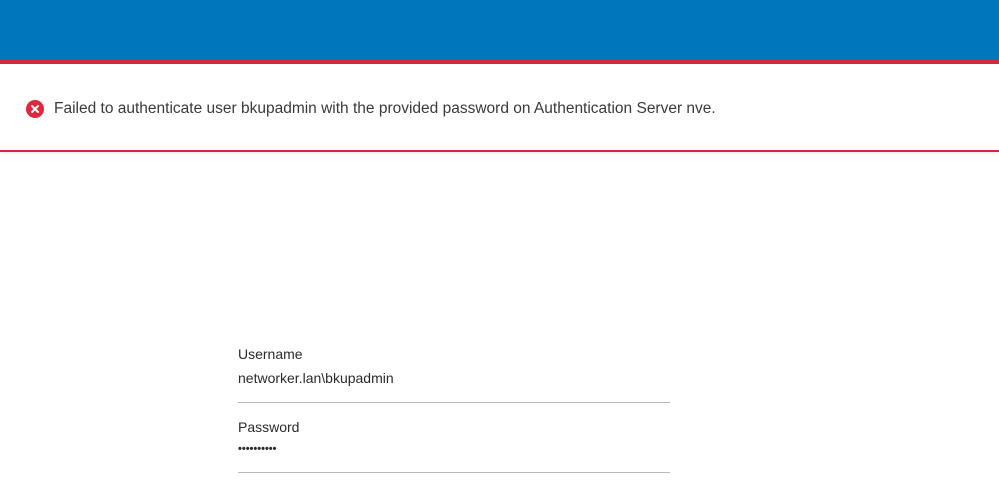  What do you see at coordinates (270, 354) in the screenshot?
I see `username-label: Username` at bounding box center [270, 354].